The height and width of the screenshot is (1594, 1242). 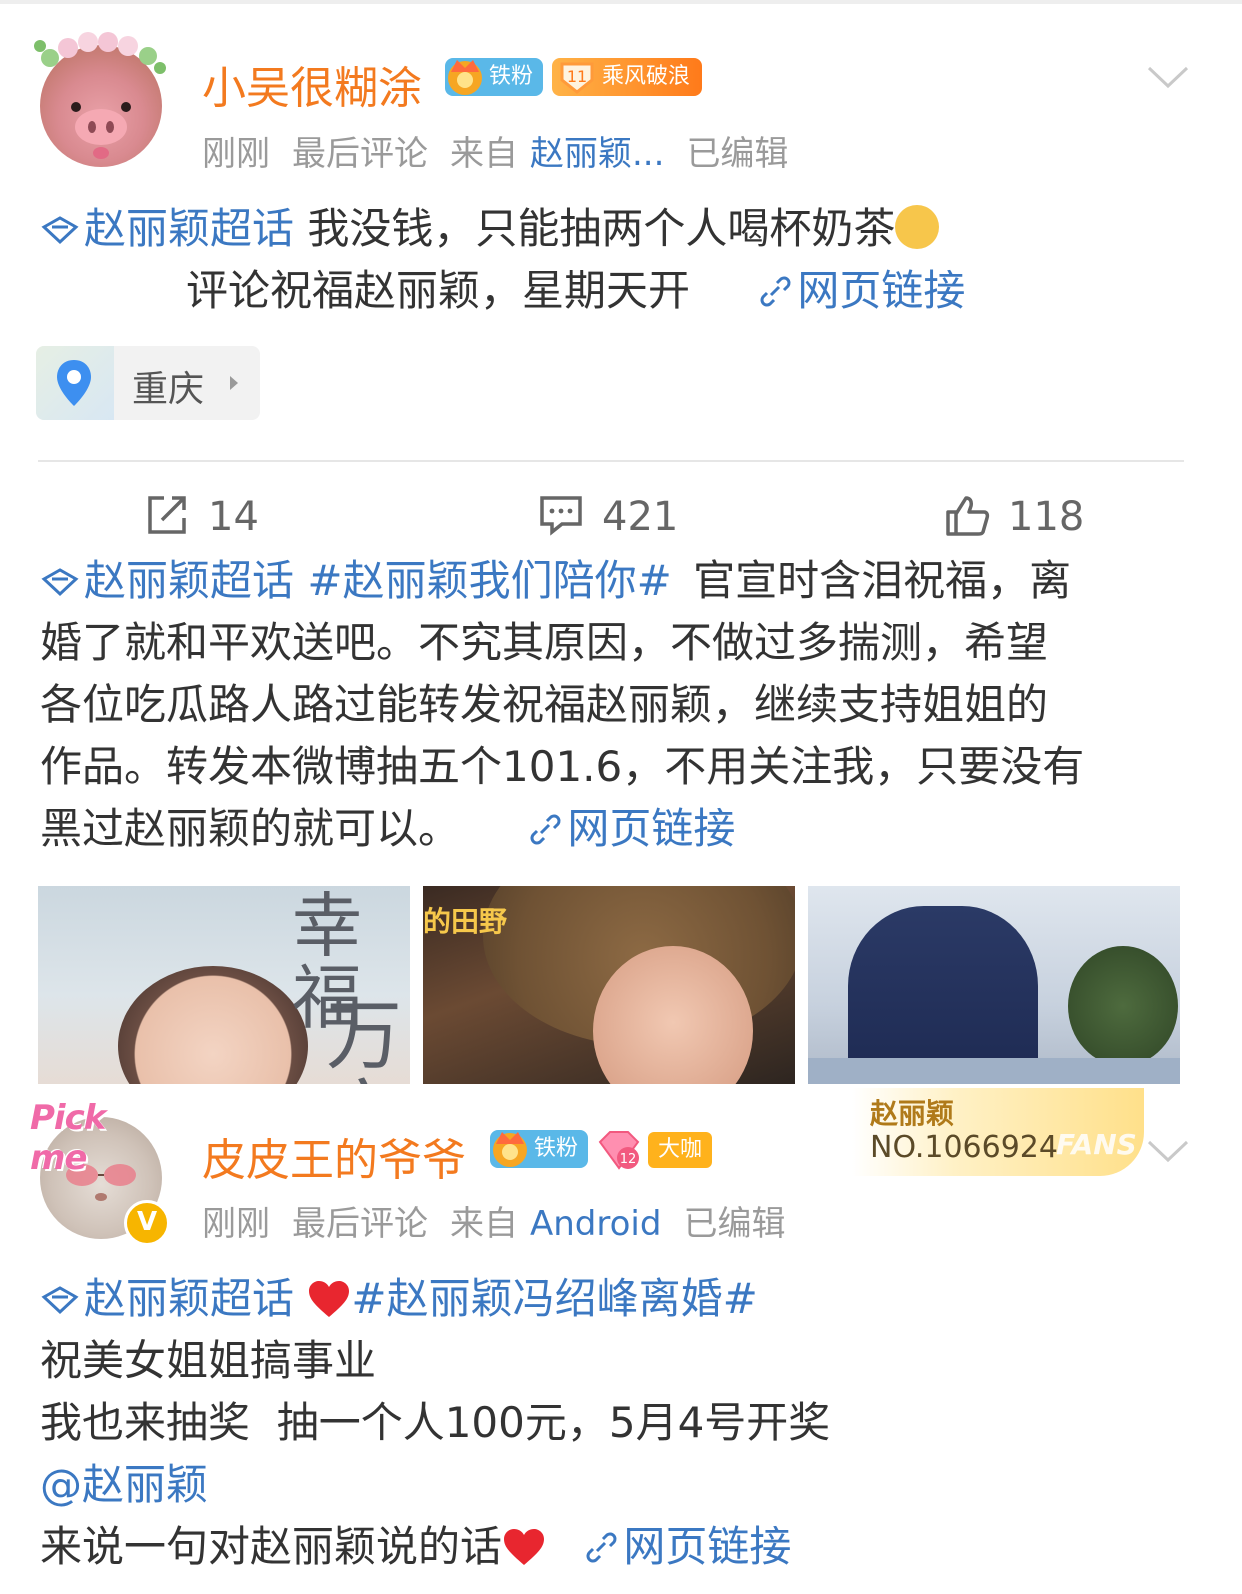 I want to click on location-pin-icon, so click(x=74, y=383).